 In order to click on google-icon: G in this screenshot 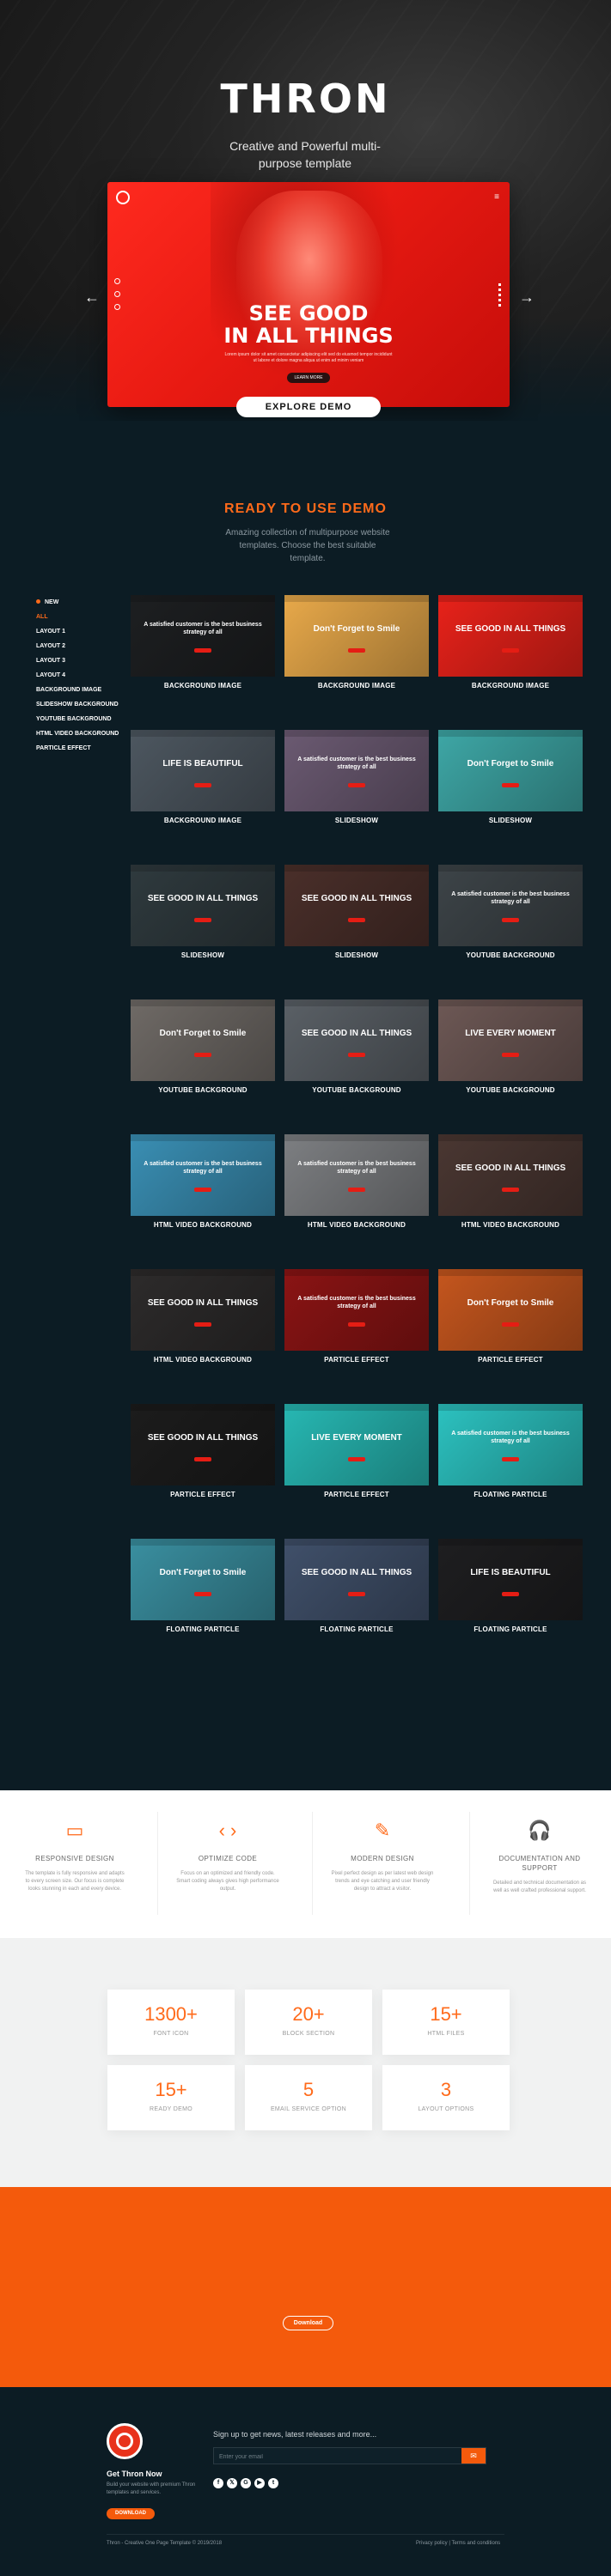, I will do `click(246, 2483)`.